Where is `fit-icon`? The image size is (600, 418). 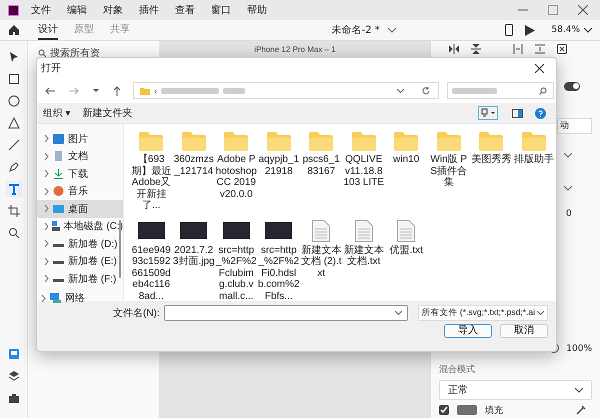 fit-icon is located at coordinates (562, 49).